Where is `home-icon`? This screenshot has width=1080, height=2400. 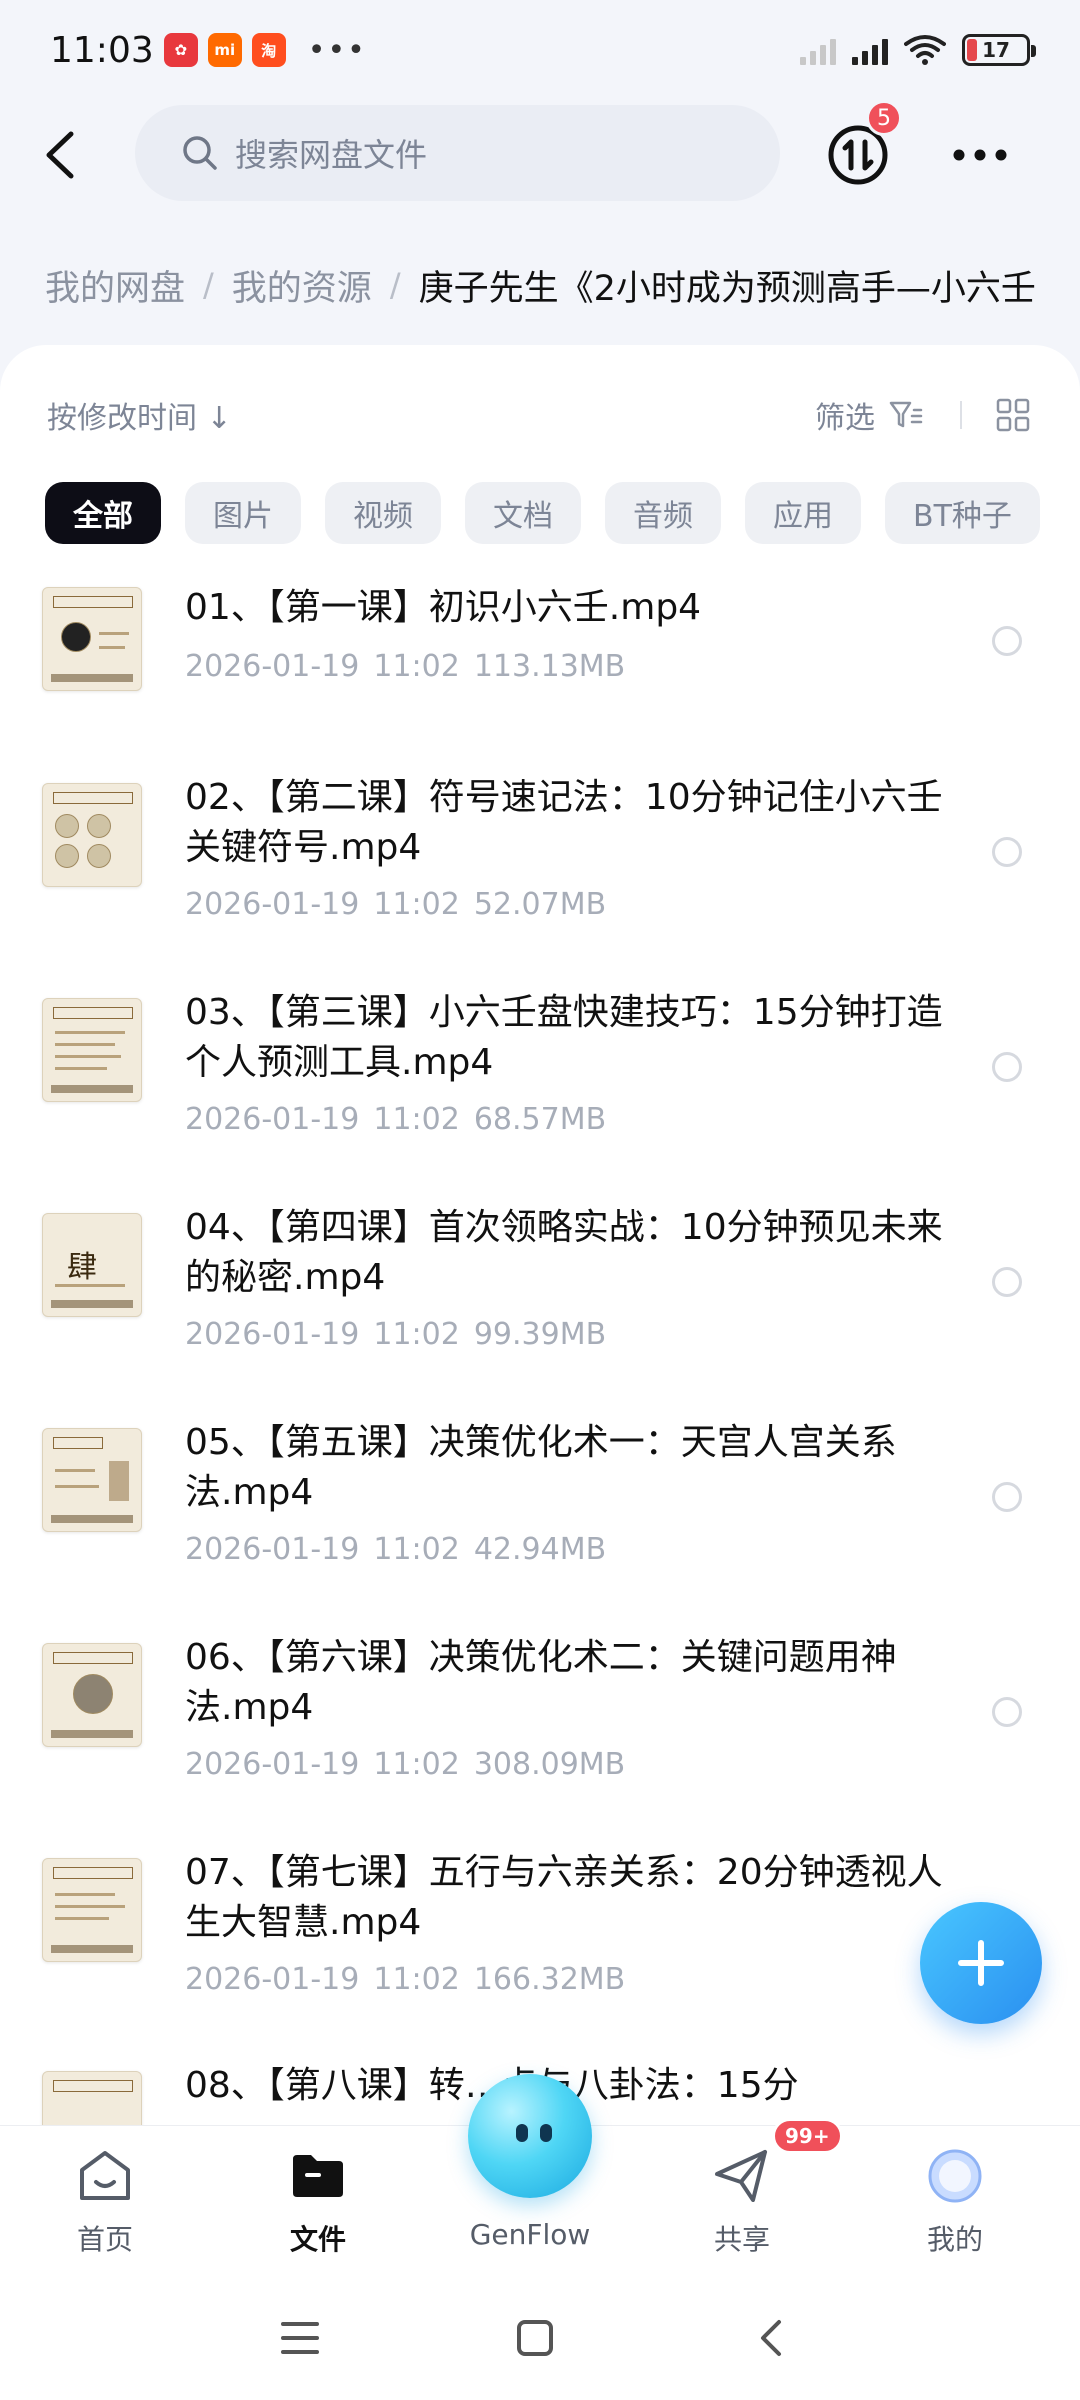 home-icon is located at coordinates (105, 2176).